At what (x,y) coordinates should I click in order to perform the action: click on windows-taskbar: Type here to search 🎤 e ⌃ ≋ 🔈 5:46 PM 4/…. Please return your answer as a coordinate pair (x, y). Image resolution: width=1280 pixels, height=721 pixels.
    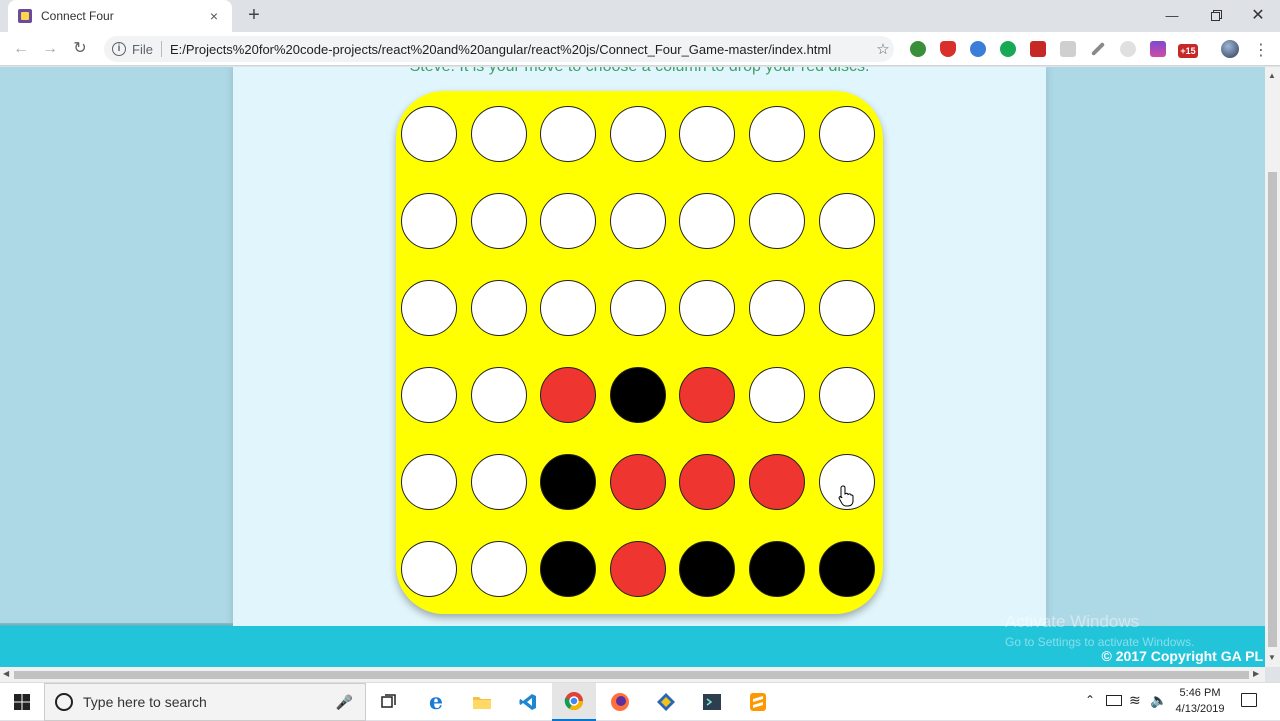
    Looking at the image, I should click on (640, 701).